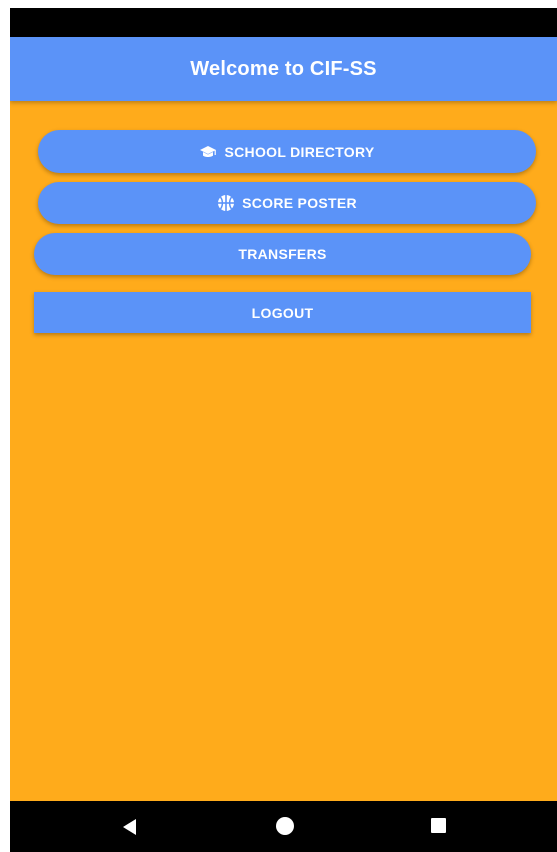  Describe the element at coordinates (208, 152) in the screenshot. I see `graduation-cap-icon` at that location.